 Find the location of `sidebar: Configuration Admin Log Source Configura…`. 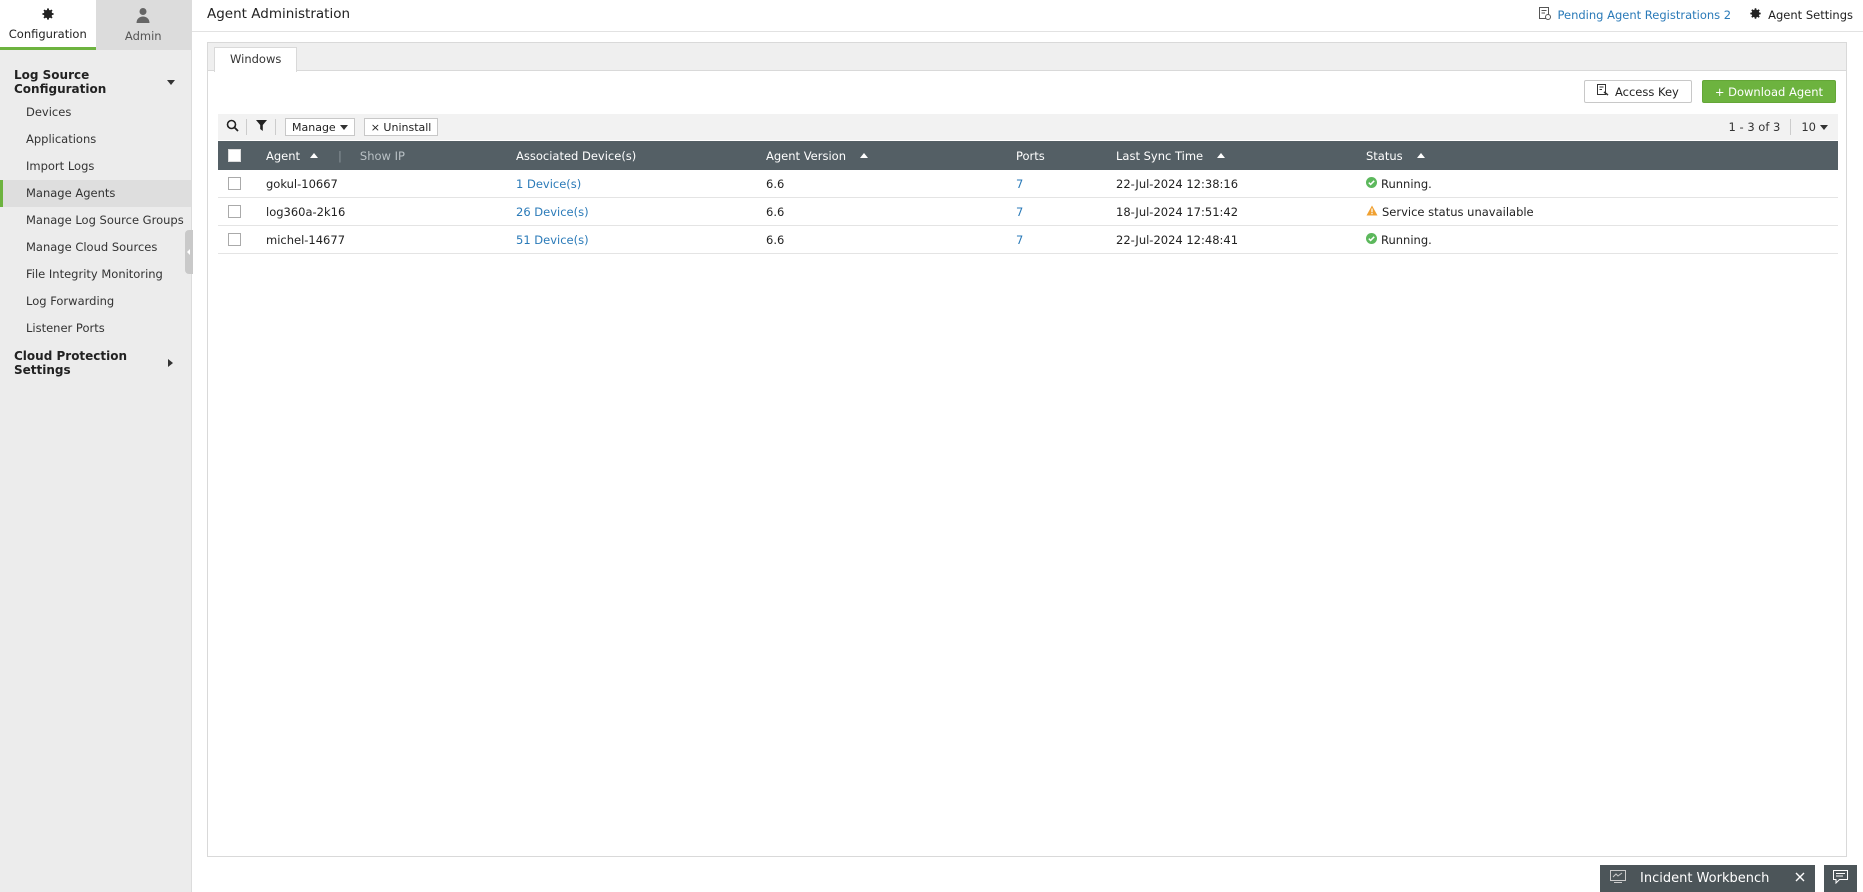

sidebar: Configuration Admin Log Source Configura… is located at coordinates (96, 446).